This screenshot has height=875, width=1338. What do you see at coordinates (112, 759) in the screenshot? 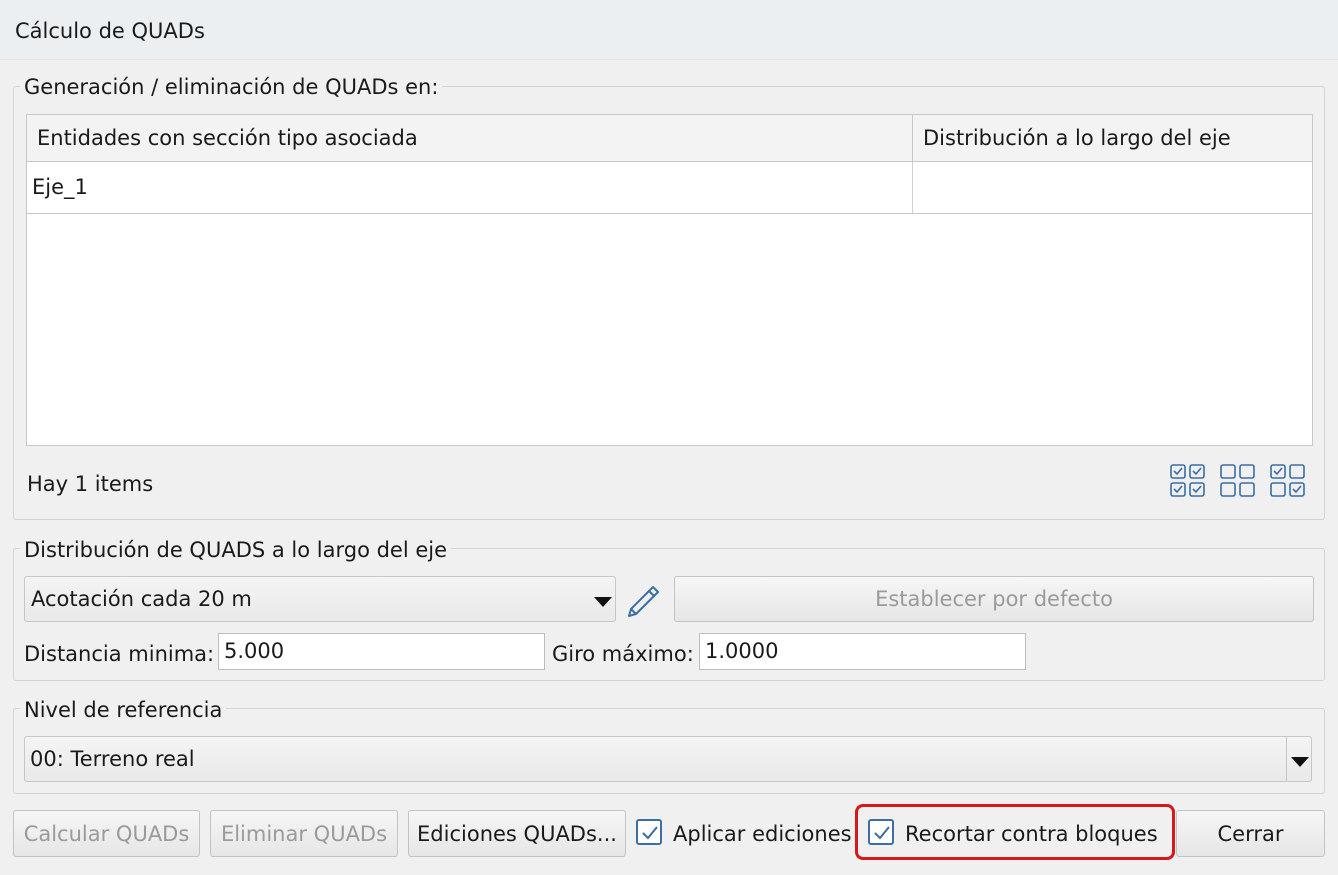
I see `reference-level-value: 00: Terreno real` at bounding box center [112, 759].